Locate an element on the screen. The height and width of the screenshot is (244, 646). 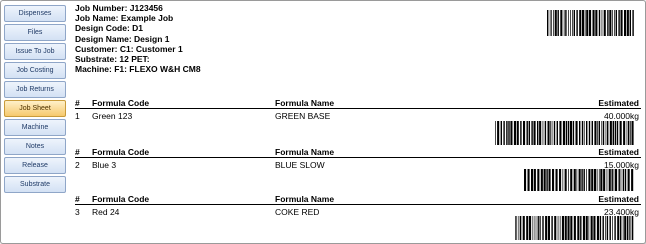
sidebar-item-notes: Notes is located at coordinates (35, 146).